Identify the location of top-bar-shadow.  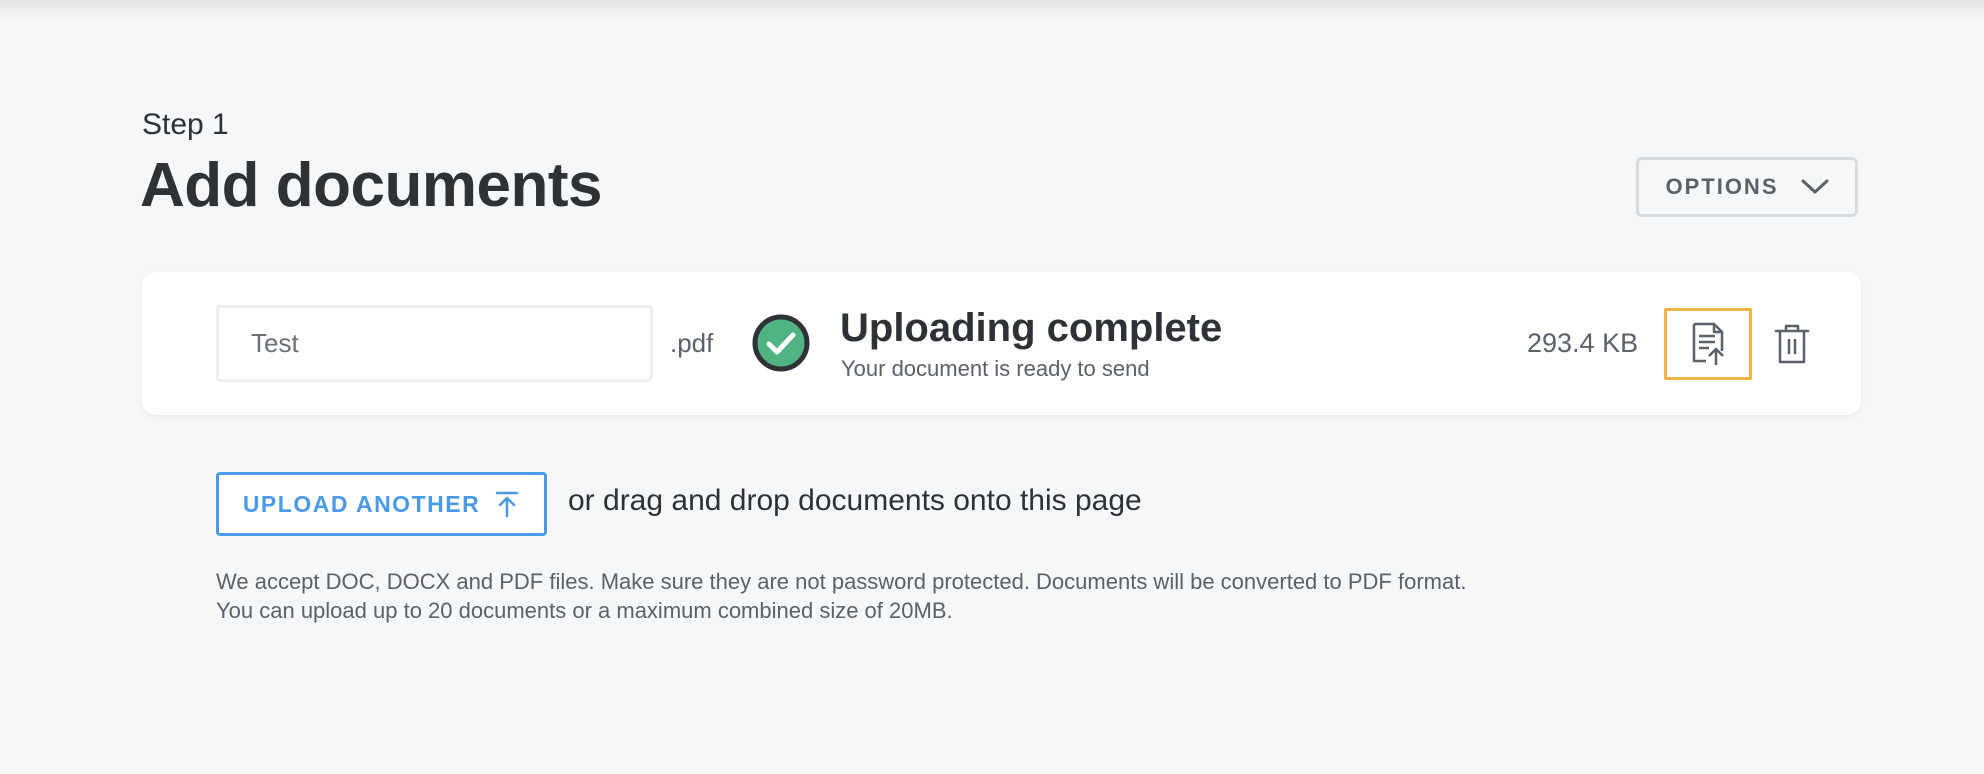
(992, 11).